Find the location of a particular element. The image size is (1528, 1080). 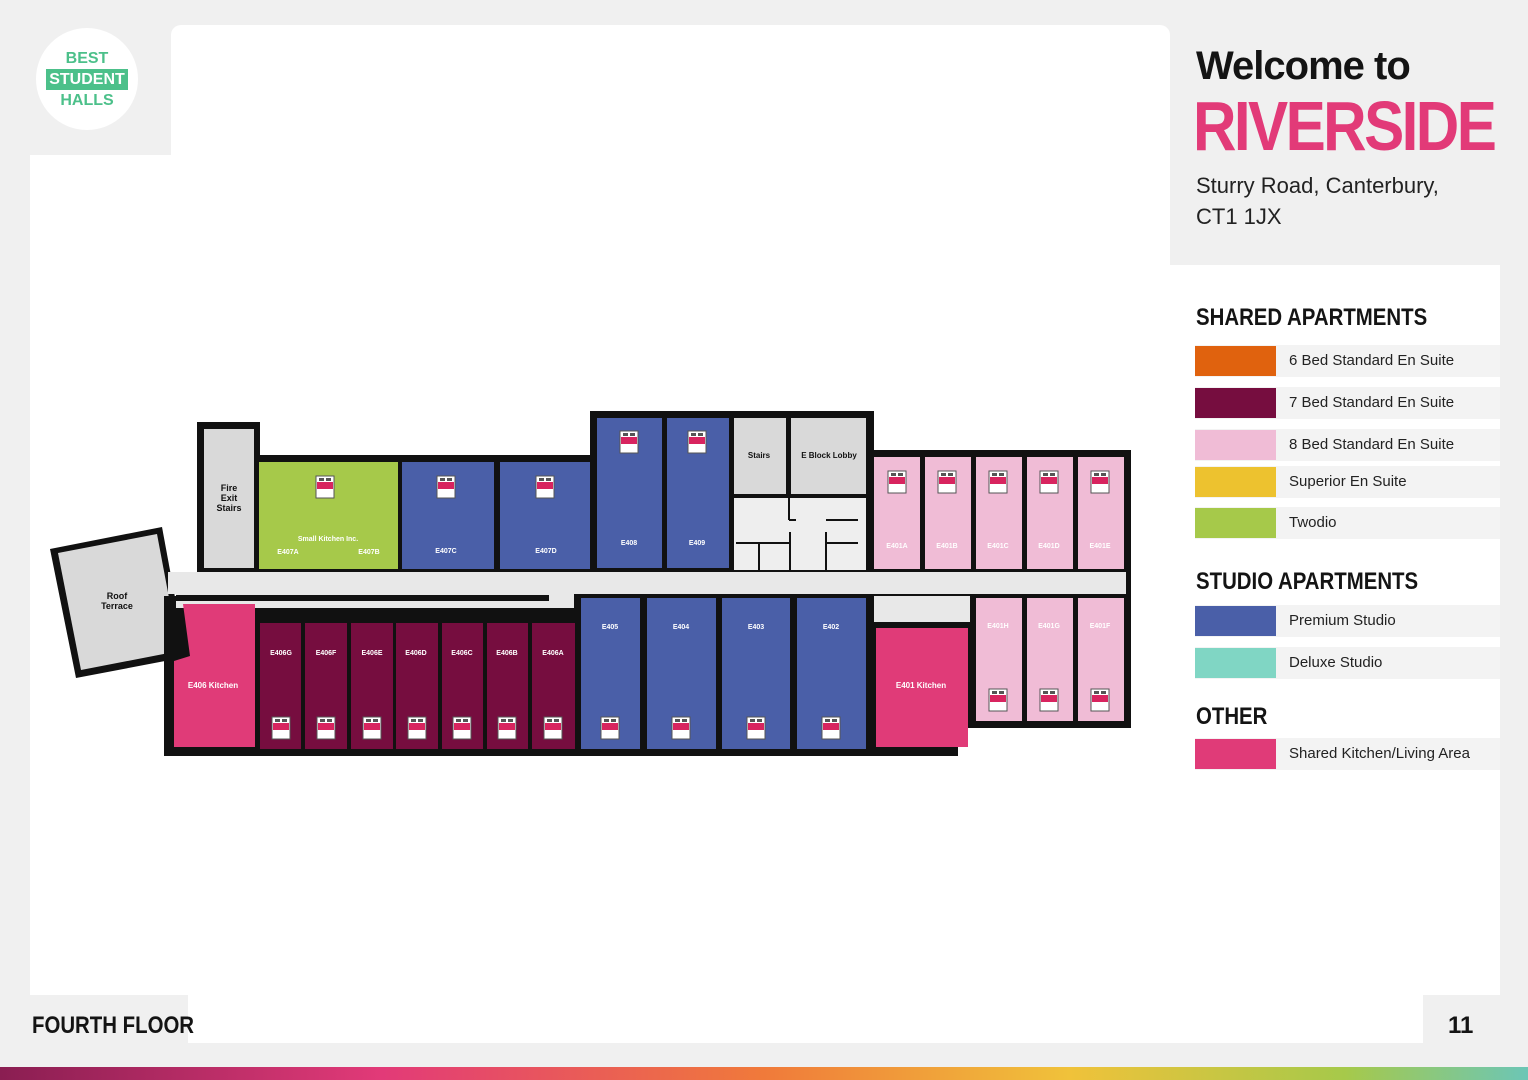

legend-item-7-bed: 7 Bed Standard En Suite is located at coordinates (1347, 403).